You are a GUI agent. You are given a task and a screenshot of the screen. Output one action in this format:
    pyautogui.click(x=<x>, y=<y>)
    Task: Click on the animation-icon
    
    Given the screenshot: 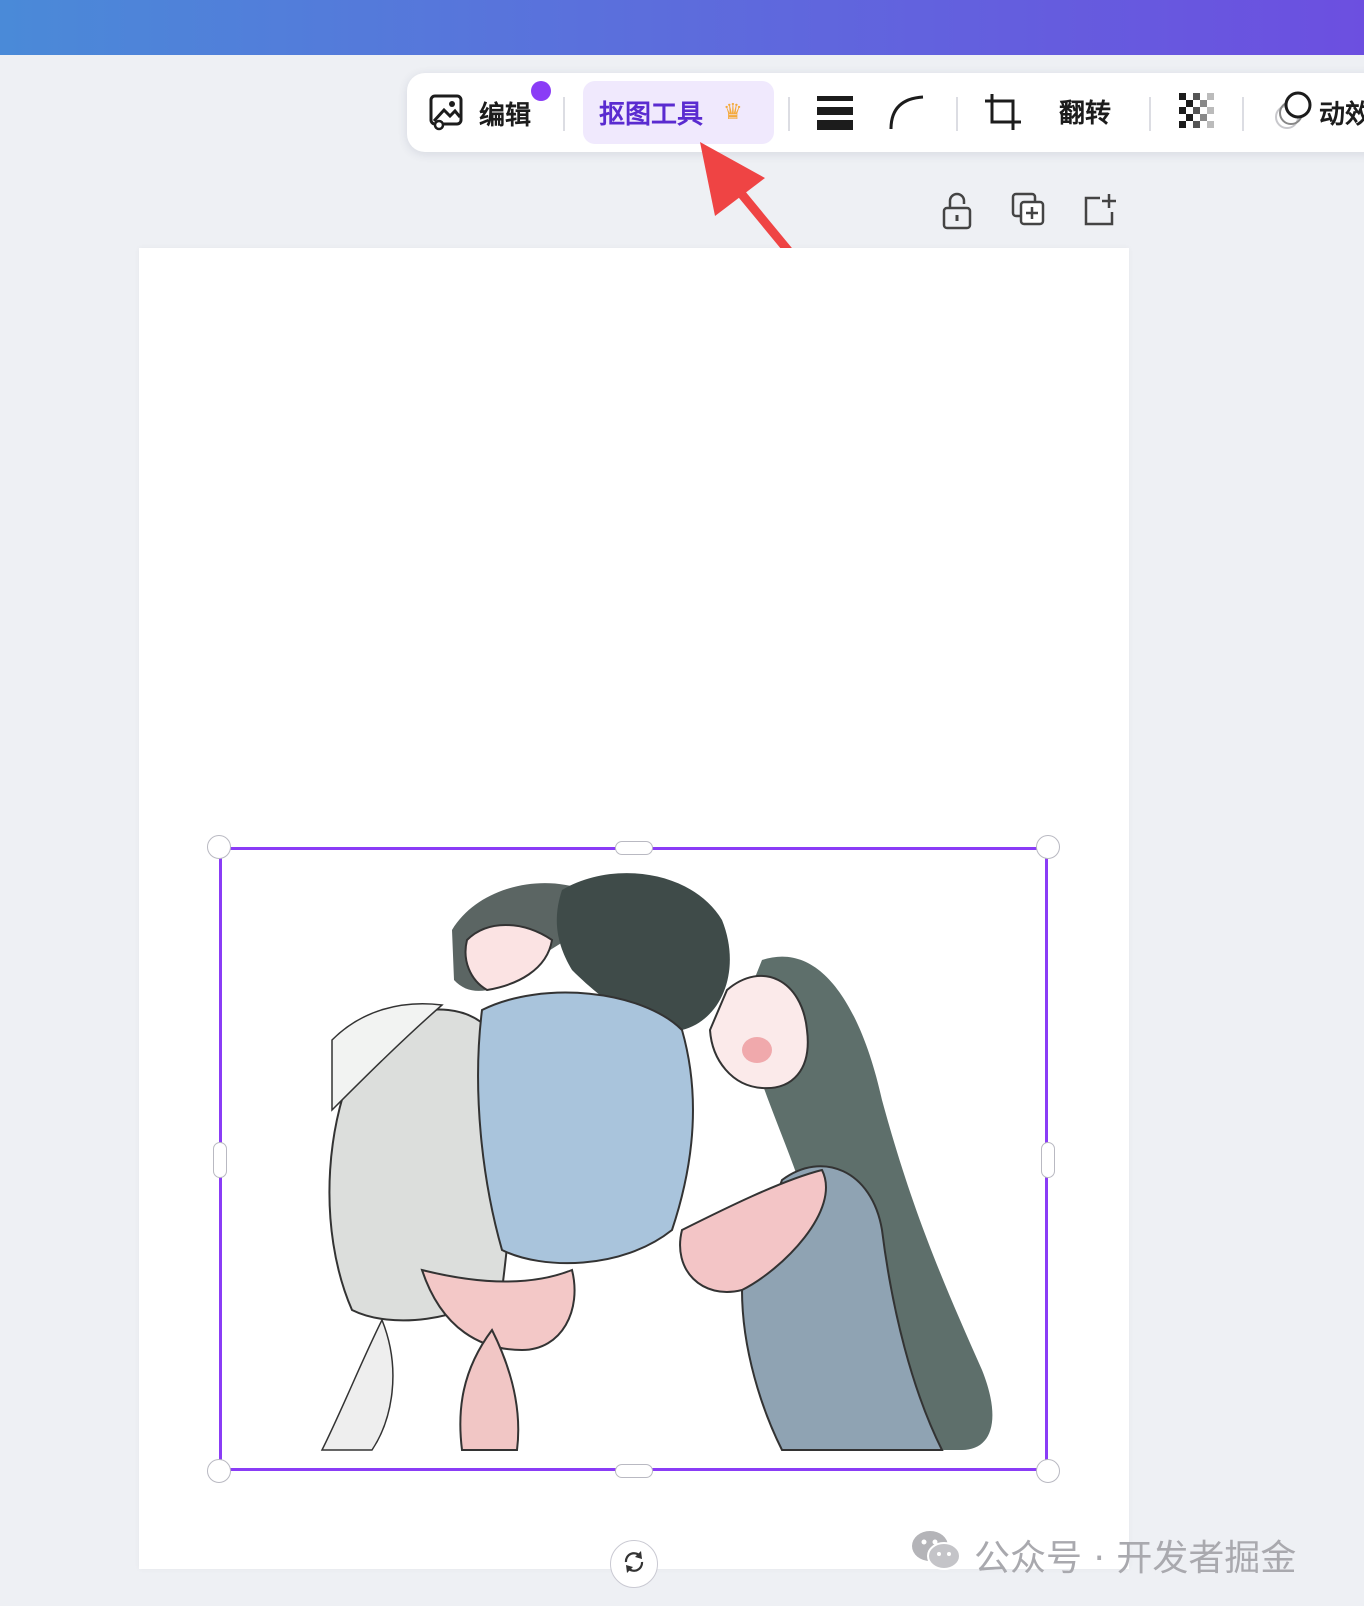 What is the action you would take?
    pyautogui.click(x=1292, y=112)
    